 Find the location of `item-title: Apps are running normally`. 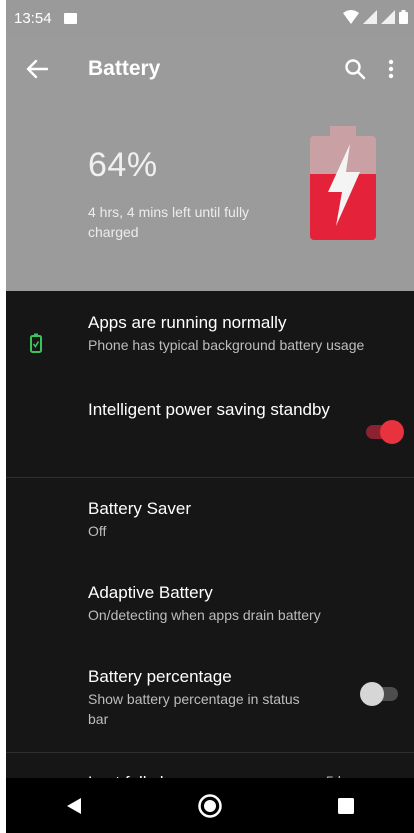

item-title: Apps are running normally is located at coordinates (187, 322).